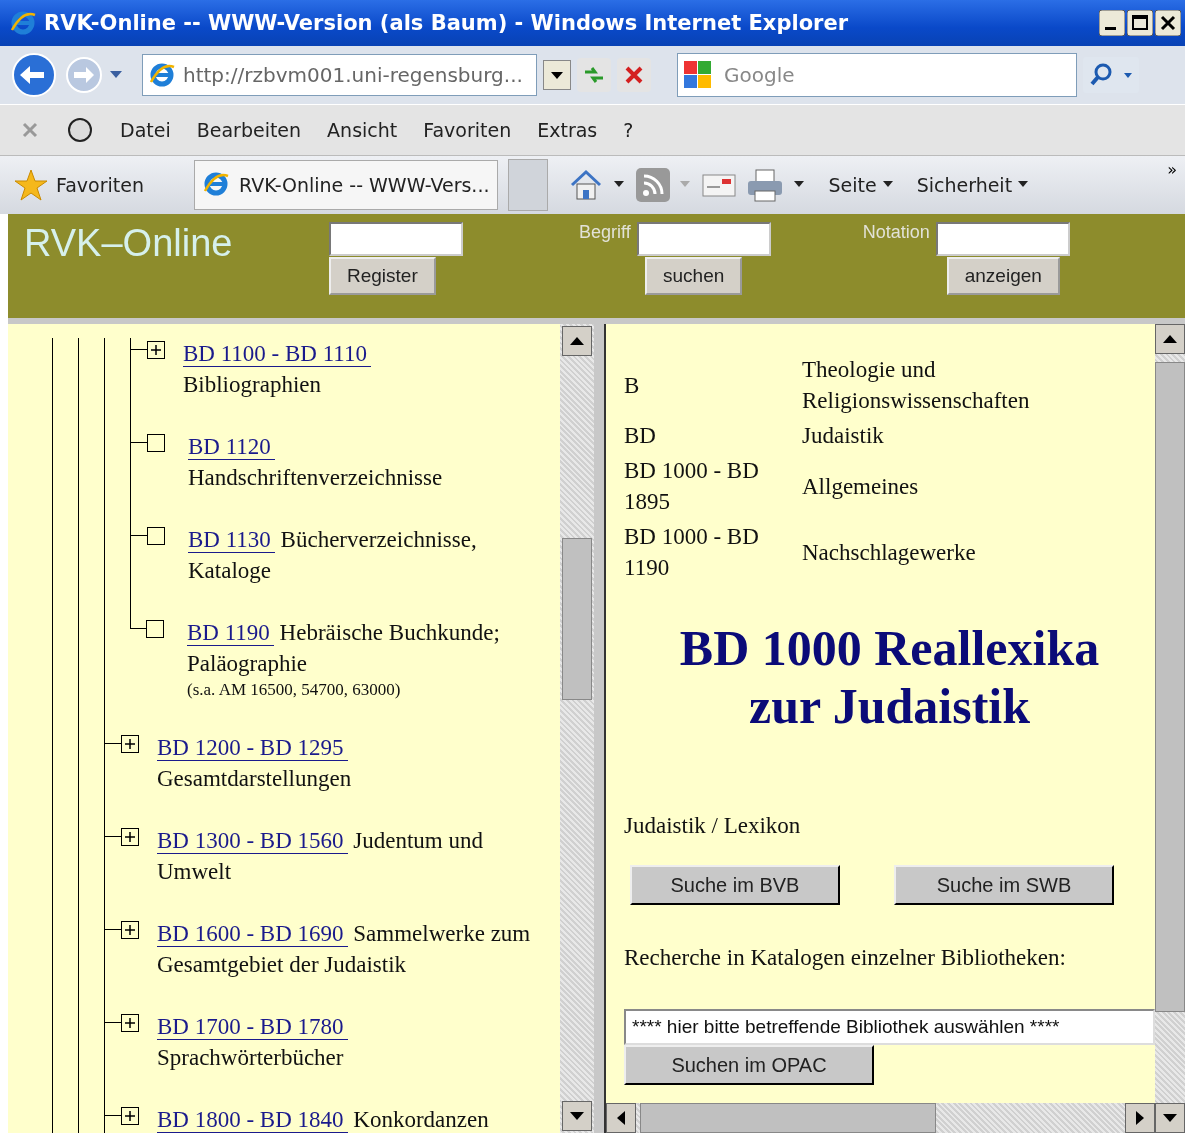  I want to click on maximize-icon, so click(1140, 23).